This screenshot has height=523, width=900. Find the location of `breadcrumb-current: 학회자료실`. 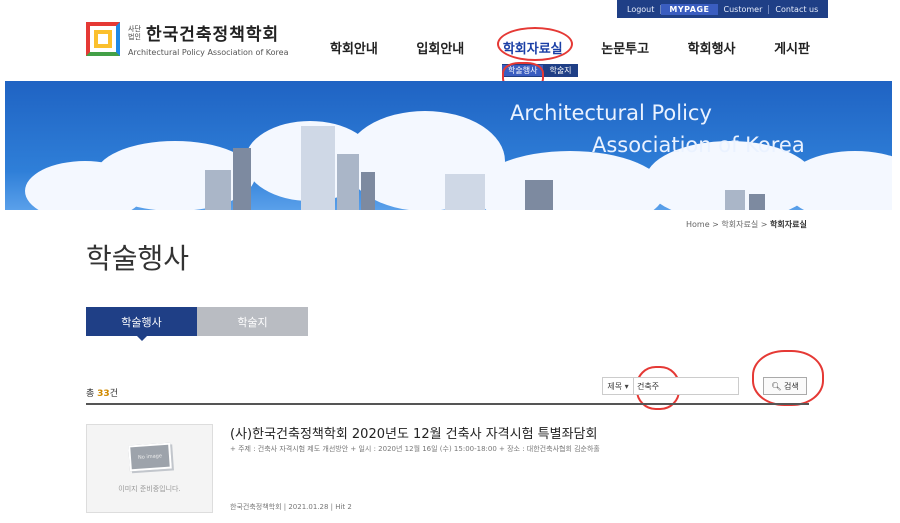

breadcrumb-current: 학회자료실 is located at coordinates (788, 224).